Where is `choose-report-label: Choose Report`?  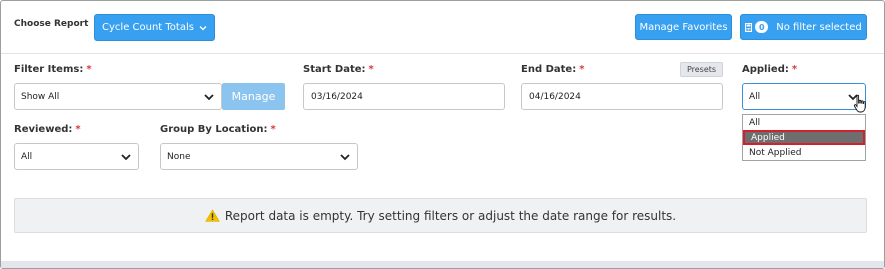
choose-report-label: Choose Report is located at coordinates (51, 24).